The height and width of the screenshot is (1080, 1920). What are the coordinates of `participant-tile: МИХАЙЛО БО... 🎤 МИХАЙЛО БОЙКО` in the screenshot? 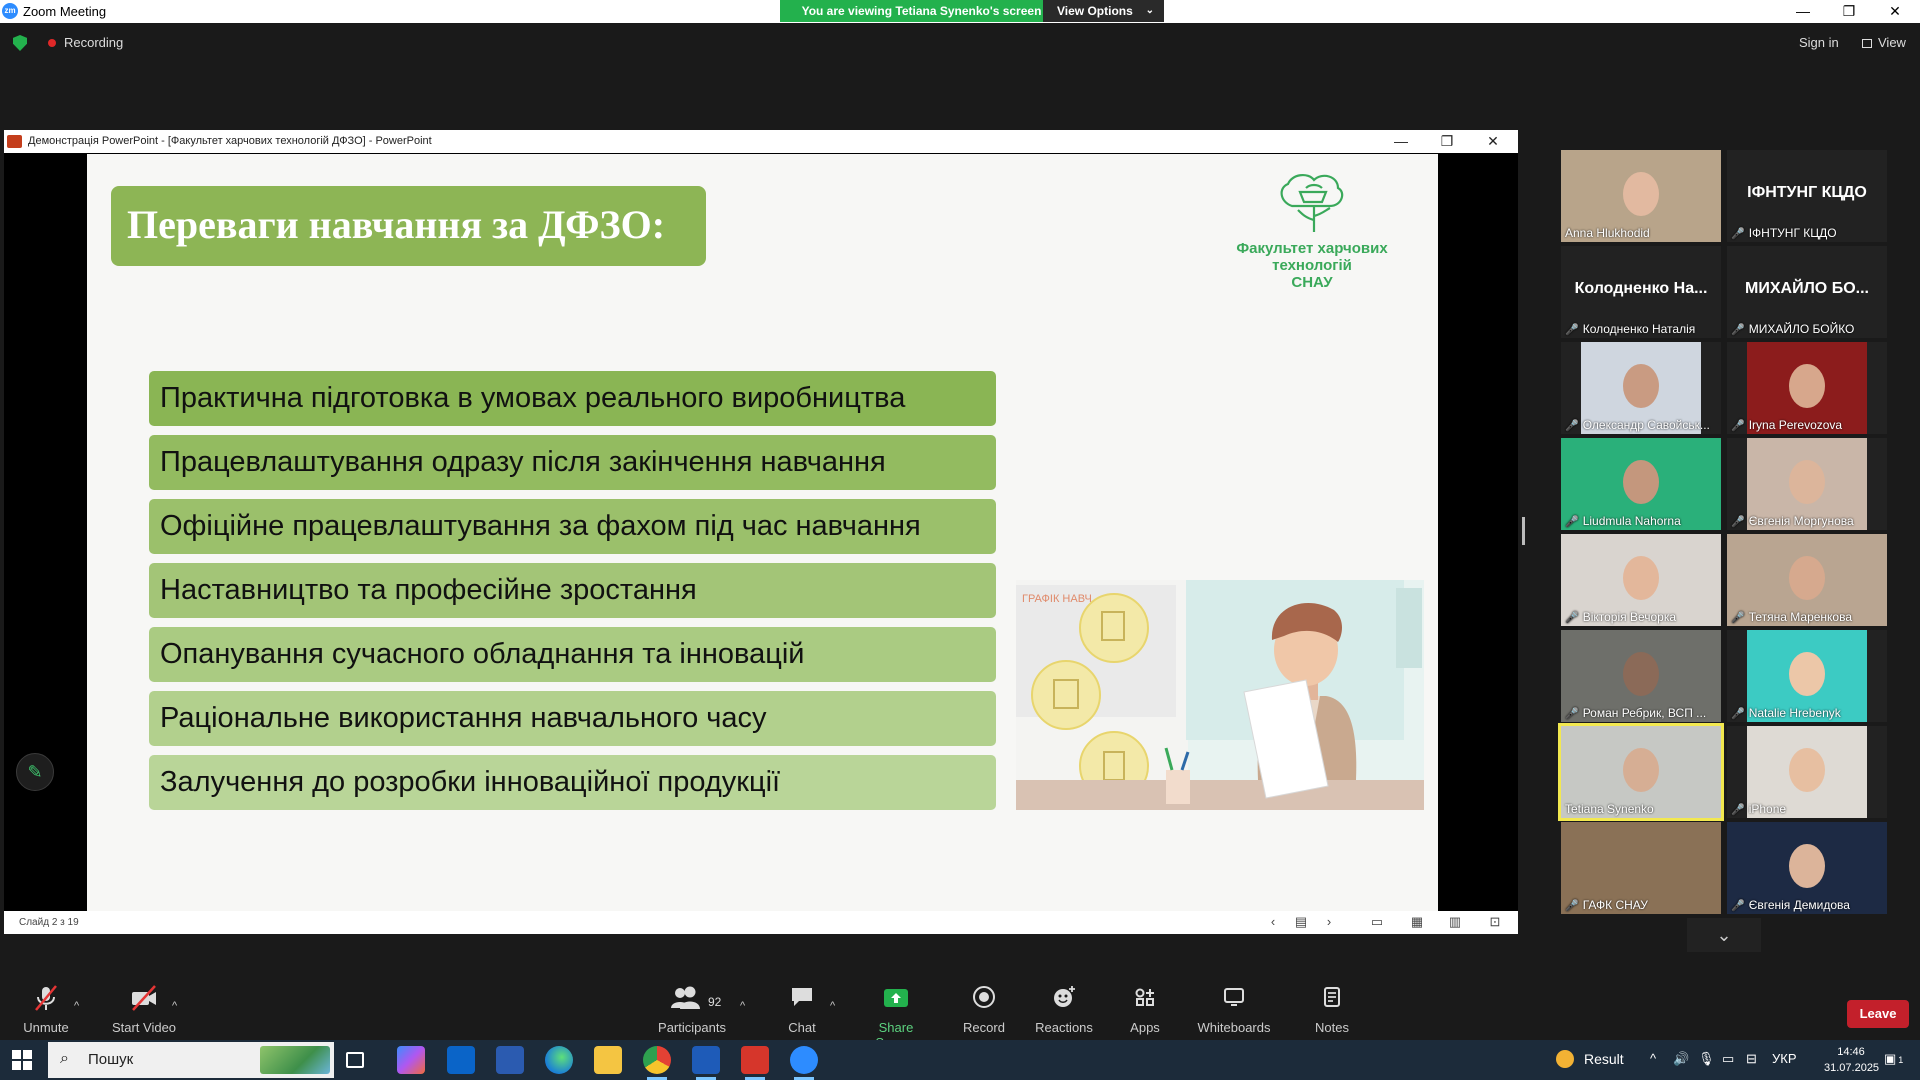 It's located at (1807, 292).